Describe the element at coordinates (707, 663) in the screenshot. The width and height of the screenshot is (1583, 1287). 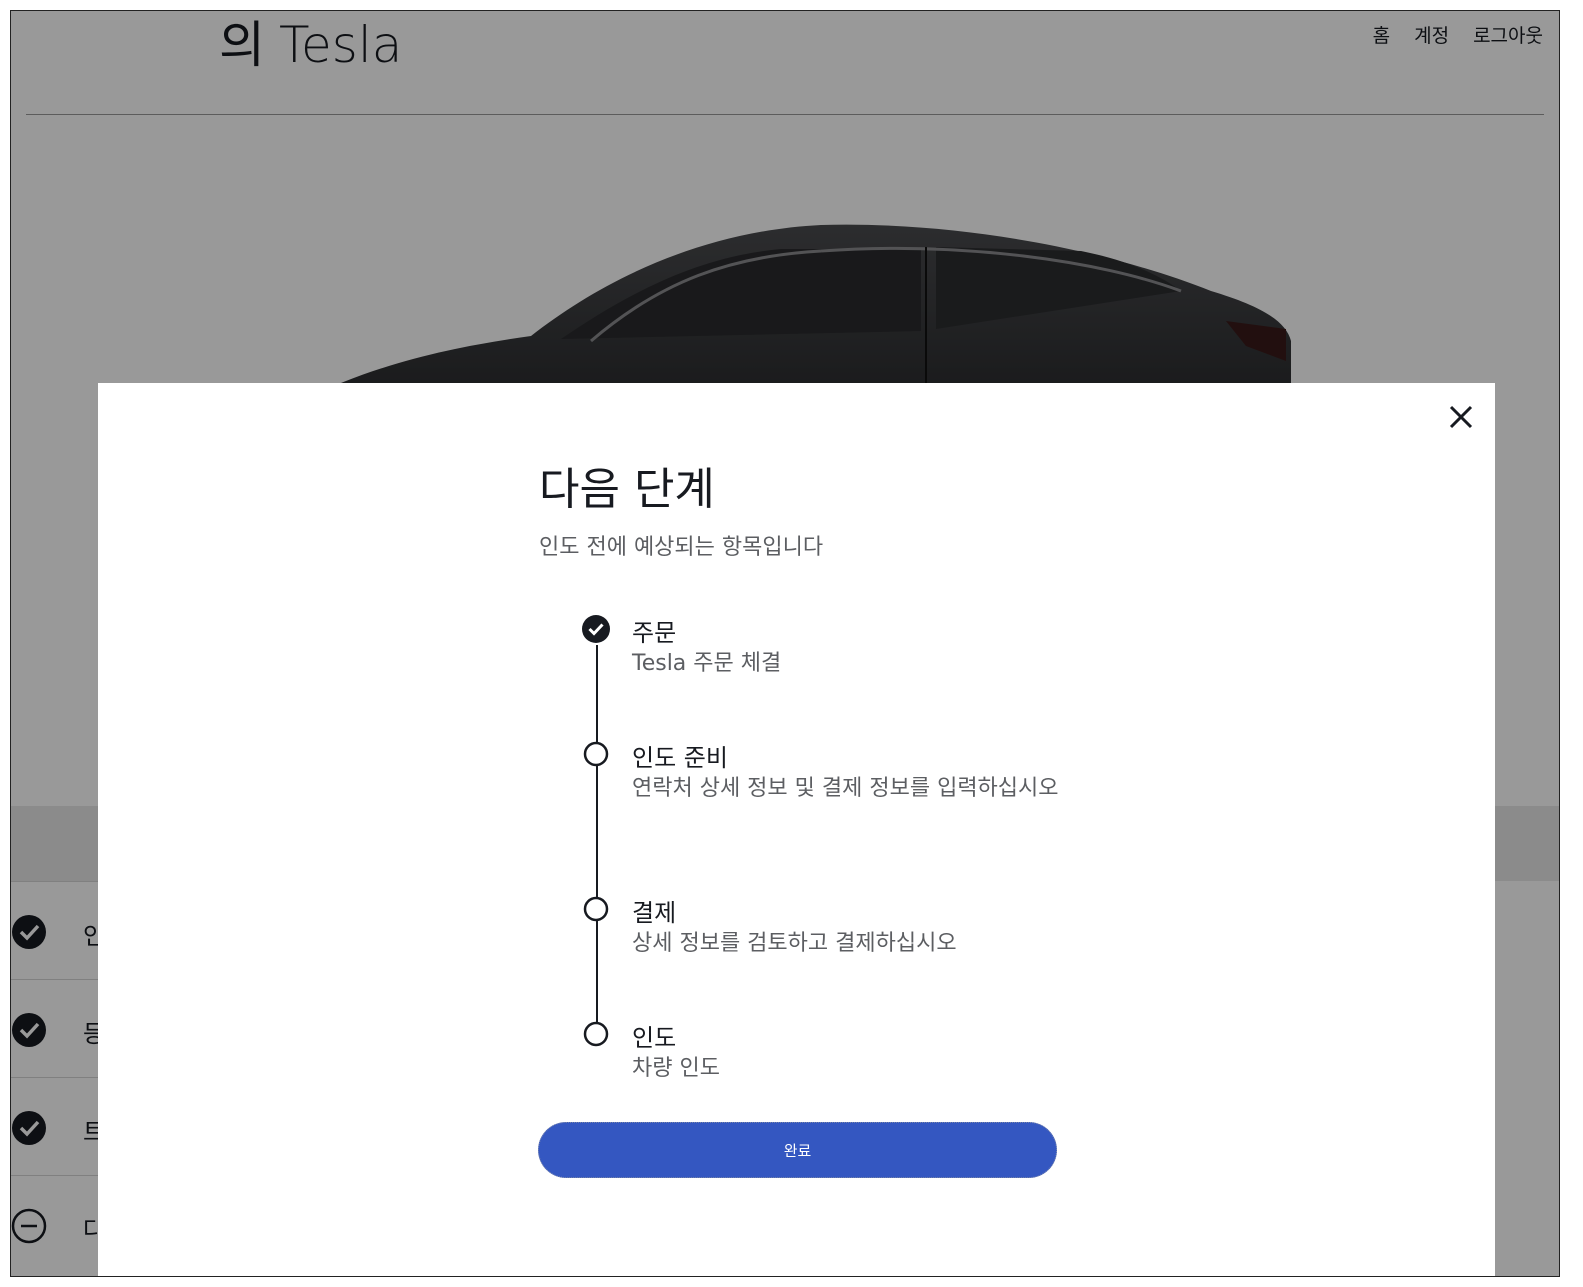
I see `step-description: Tesla 주문 체결` at that location.